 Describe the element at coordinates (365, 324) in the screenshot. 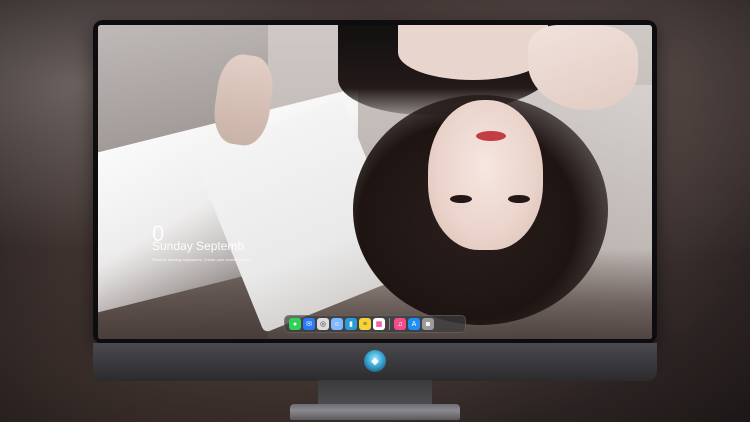

I see `notes-icon: ≡` at that location.